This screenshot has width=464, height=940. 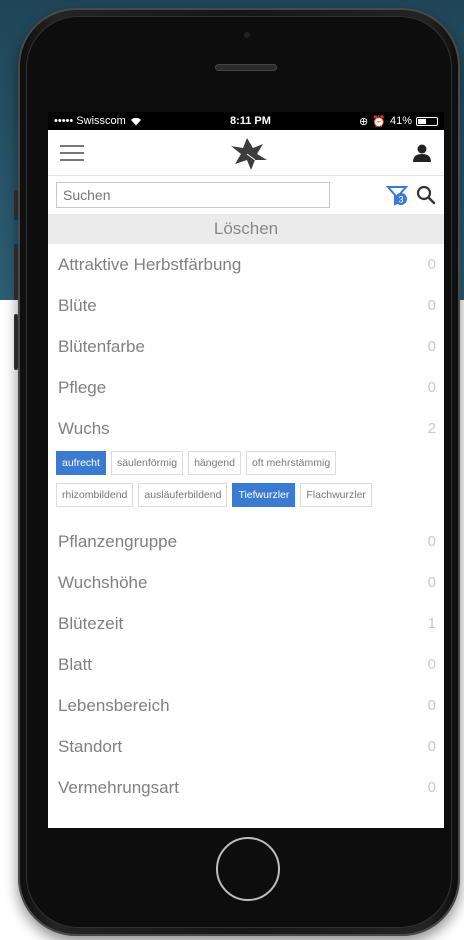 What do you see at coordinates (291, 463) in the screenshot?
I see `filter-chip: oft mehrstämmig` at bounding box center [291, 463].